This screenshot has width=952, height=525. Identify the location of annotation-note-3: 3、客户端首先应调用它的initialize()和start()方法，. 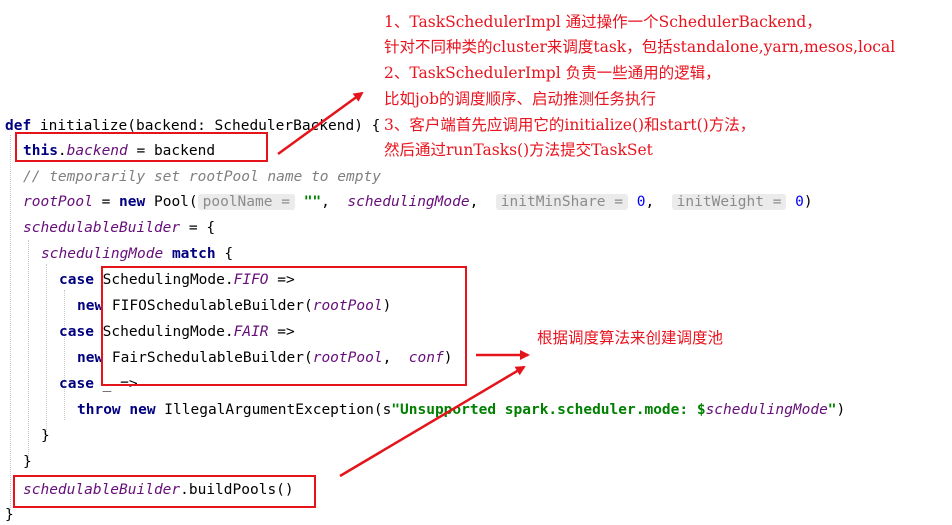
(570, 125).